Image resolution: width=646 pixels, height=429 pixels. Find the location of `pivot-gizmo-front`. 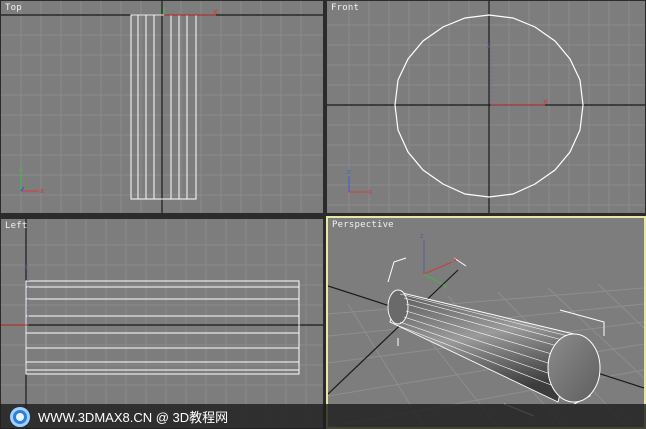

pivot-gizmo-front is located at coordinates (517, 78).